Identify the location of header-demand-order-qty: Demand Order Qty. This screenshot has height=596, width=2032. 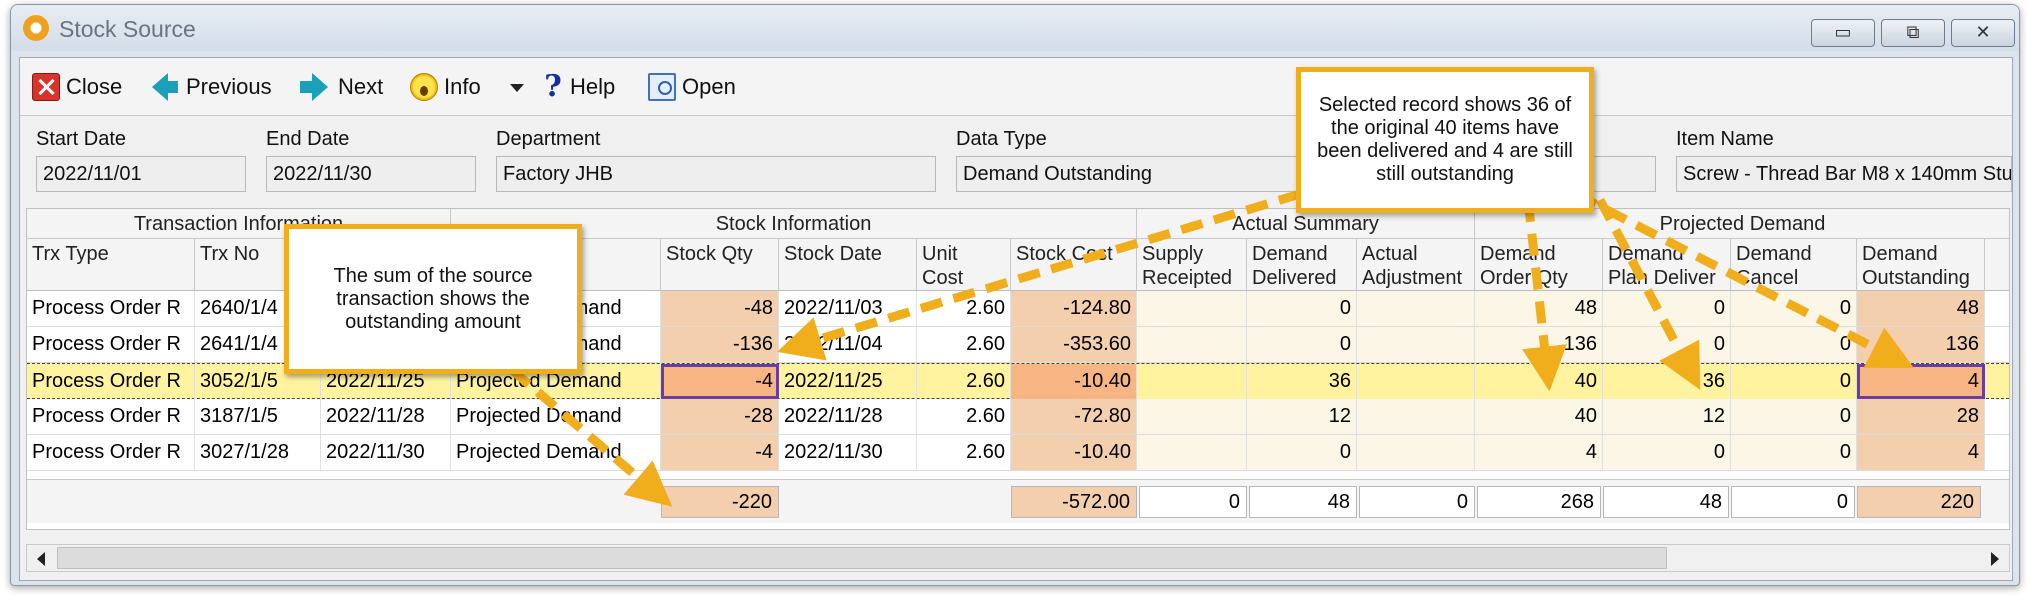
(1539, 265).